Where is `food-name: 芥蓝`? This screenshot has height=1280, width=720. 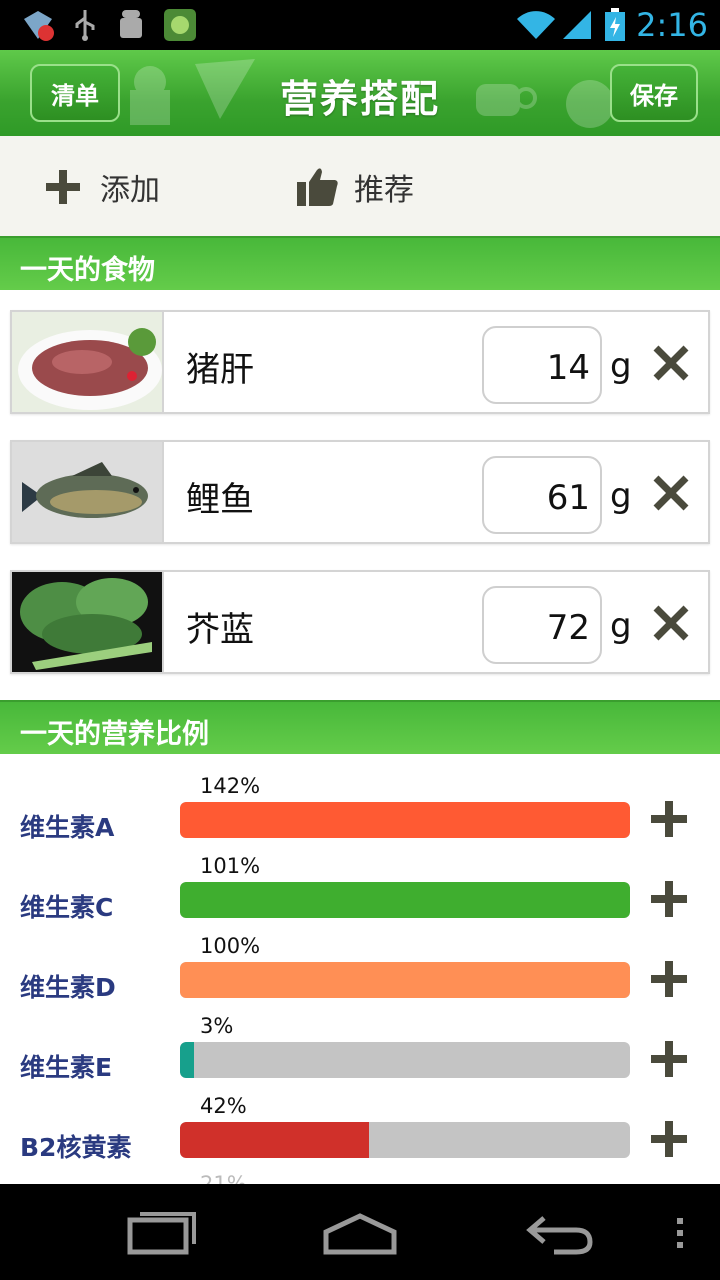
food-name: 芥蓝 is located at coordinates (220, 630).